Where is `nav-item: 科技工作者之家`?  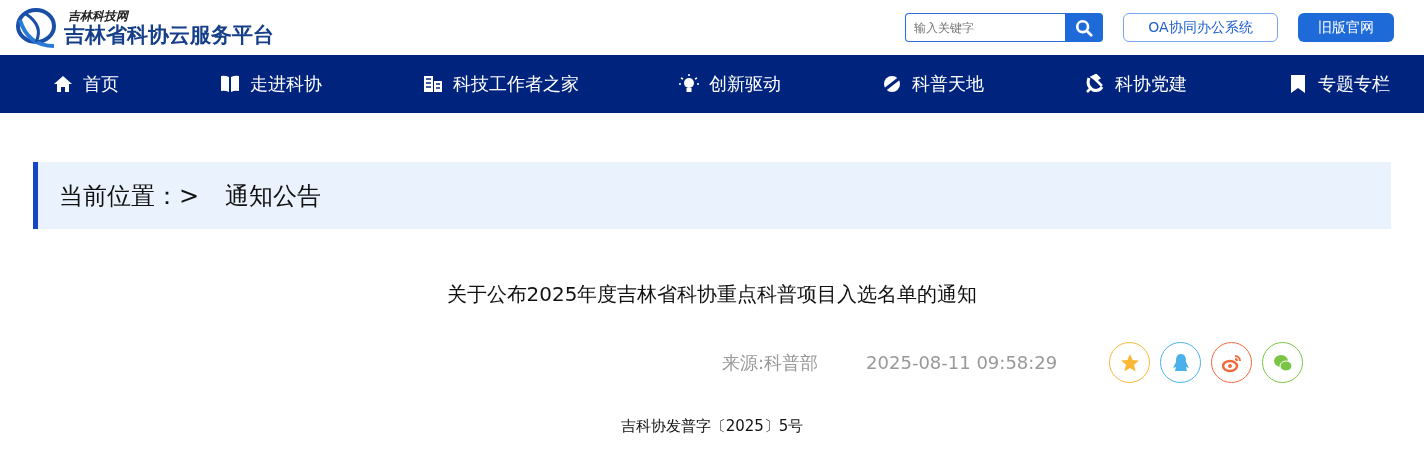 nav-item: 科技工作者之家 is located at coordinates (500, 84).